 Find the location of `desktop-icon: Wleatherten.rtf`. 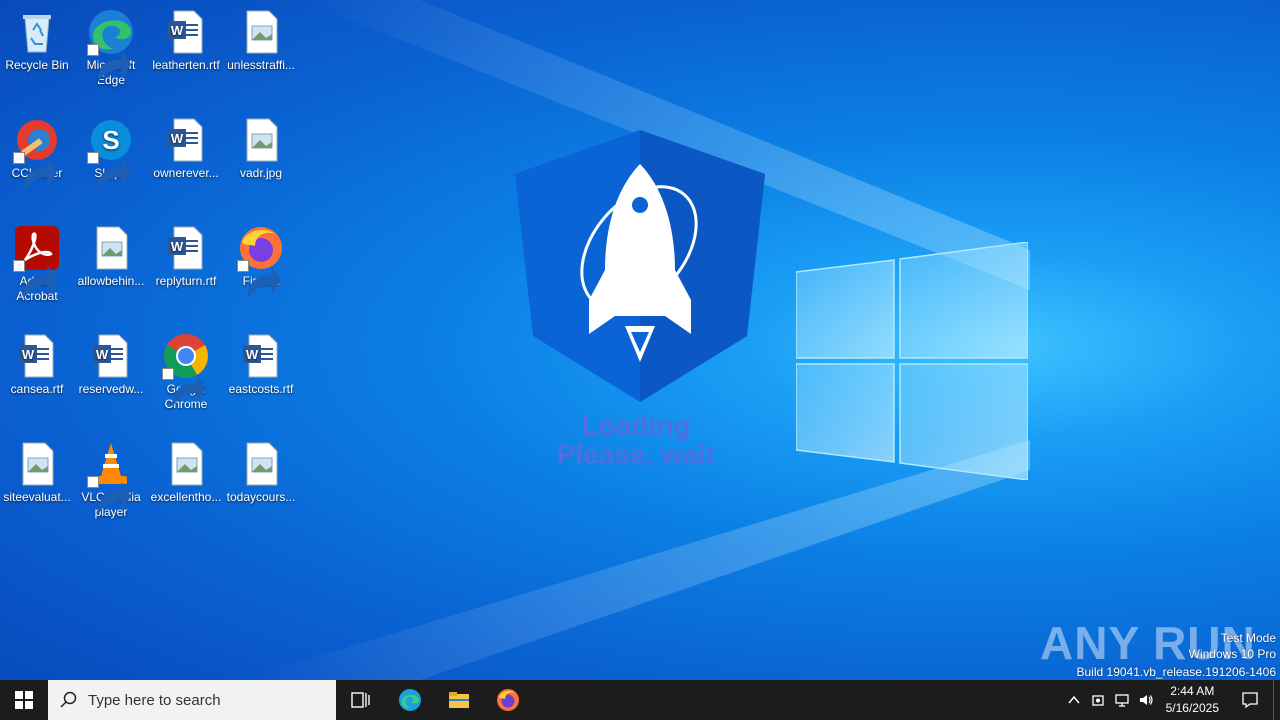

desktop-icon: Wleatherten.rtf is located at coordinates (186, 36).